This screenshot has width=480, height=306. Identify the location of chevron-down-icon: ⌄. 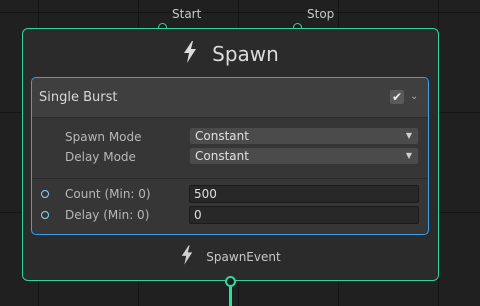
(414, 96).